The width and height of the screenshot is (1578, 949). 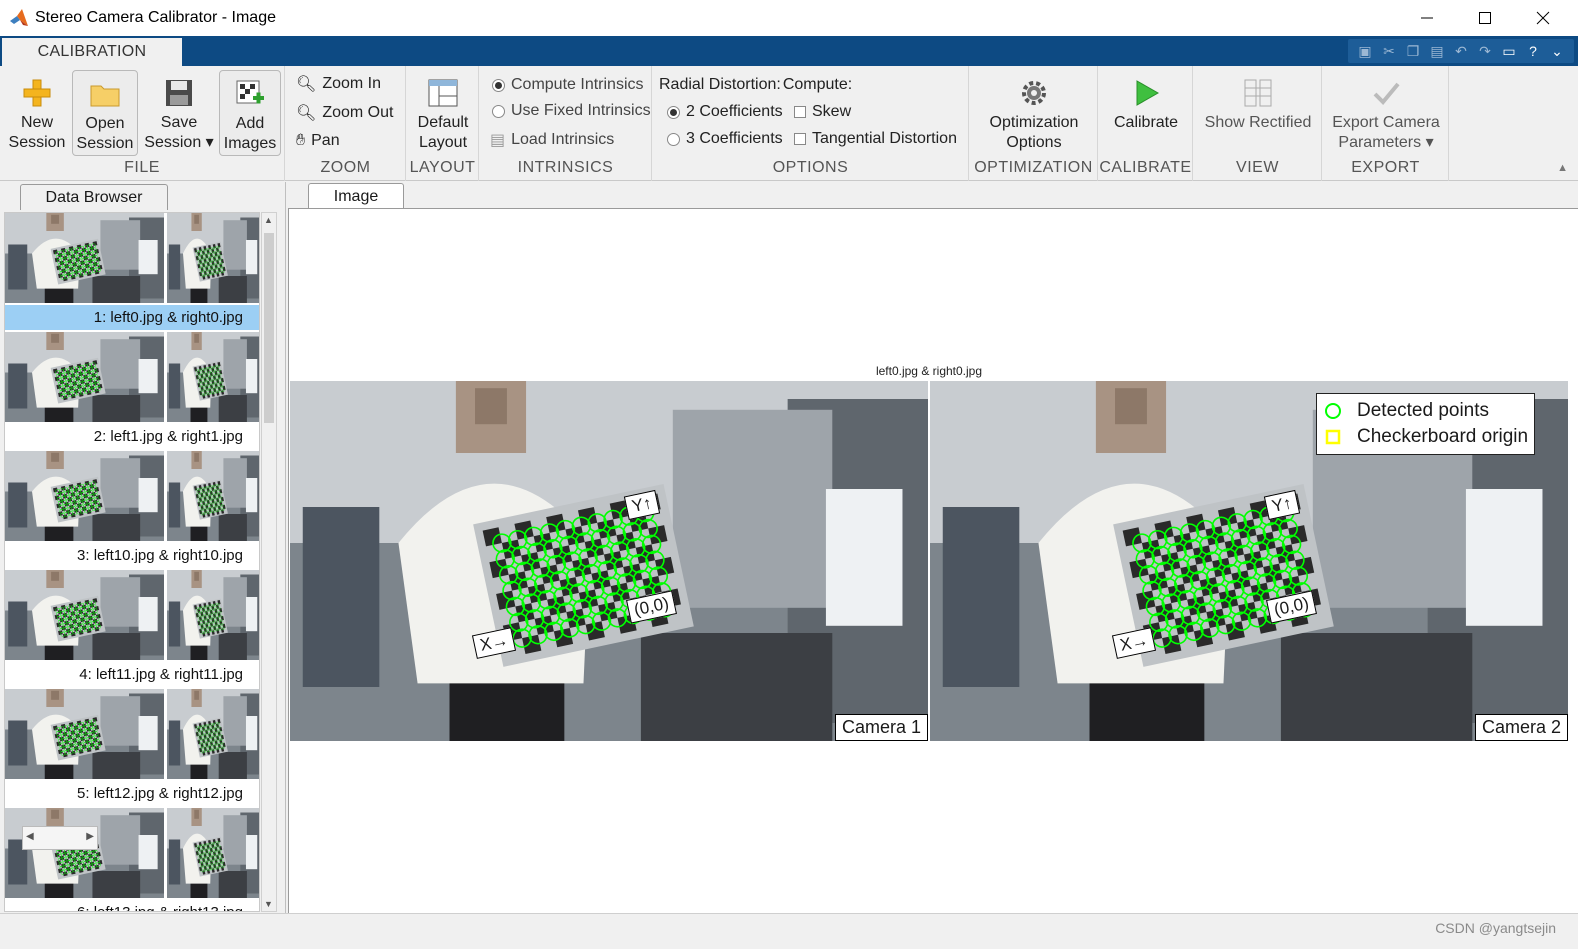 What do you see at coordinates (160, 555) in the screenshot?
I see `image-pair-caption: 3: left10.jpg & right10.jpg` at bounding box center [160, 555].